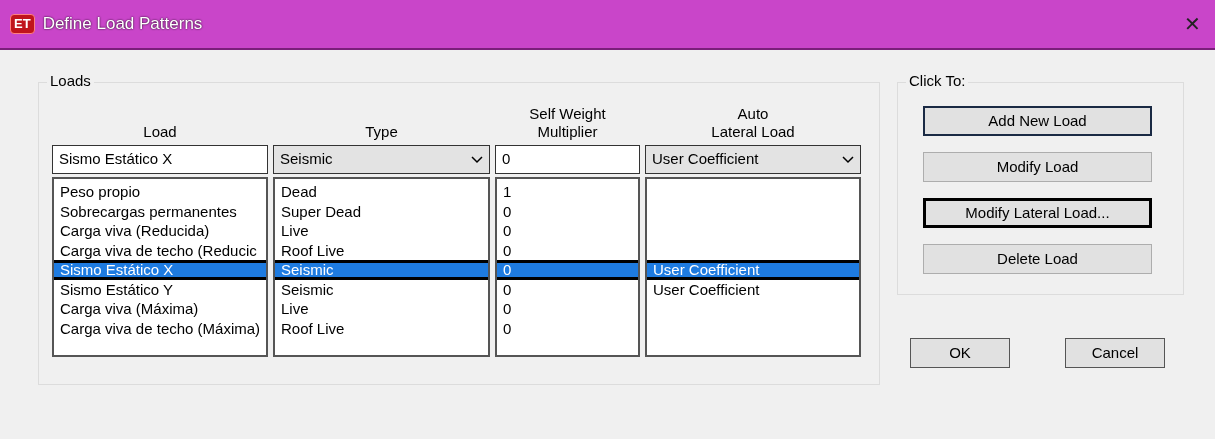  I want to click on dialog-button: Cancel, so click(1115, 353).